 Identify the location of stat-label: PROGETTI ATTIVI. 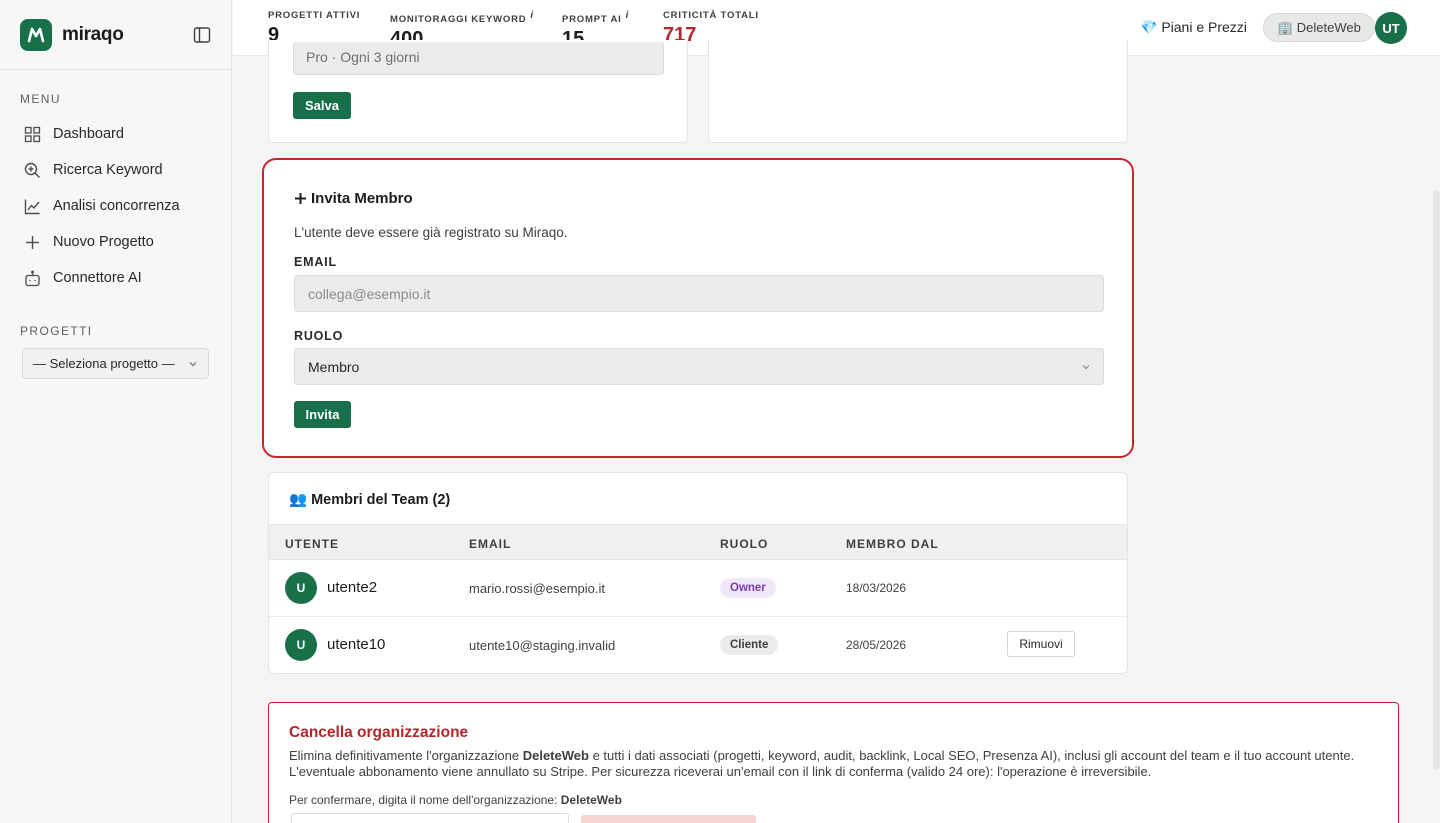
(314, 15).